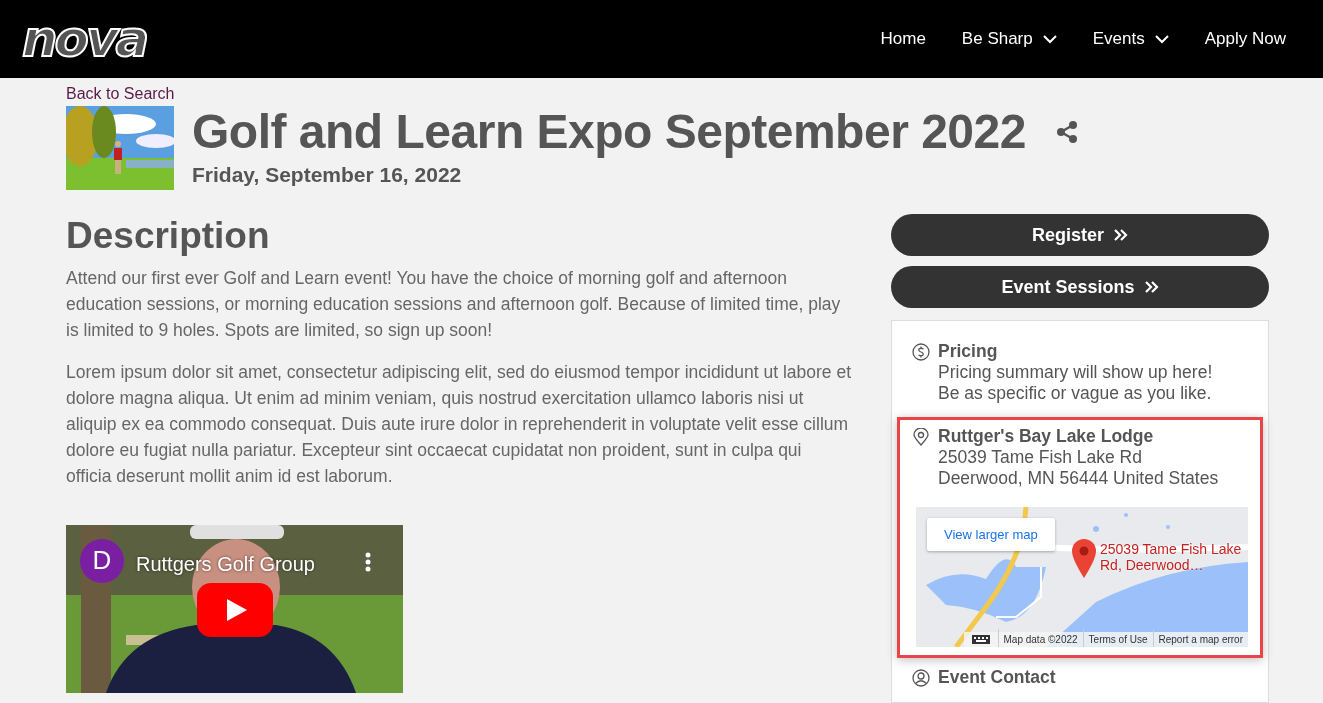 The image size is (1323, 703). I want to click on map-link-button: View larger map, so click(991, 535).